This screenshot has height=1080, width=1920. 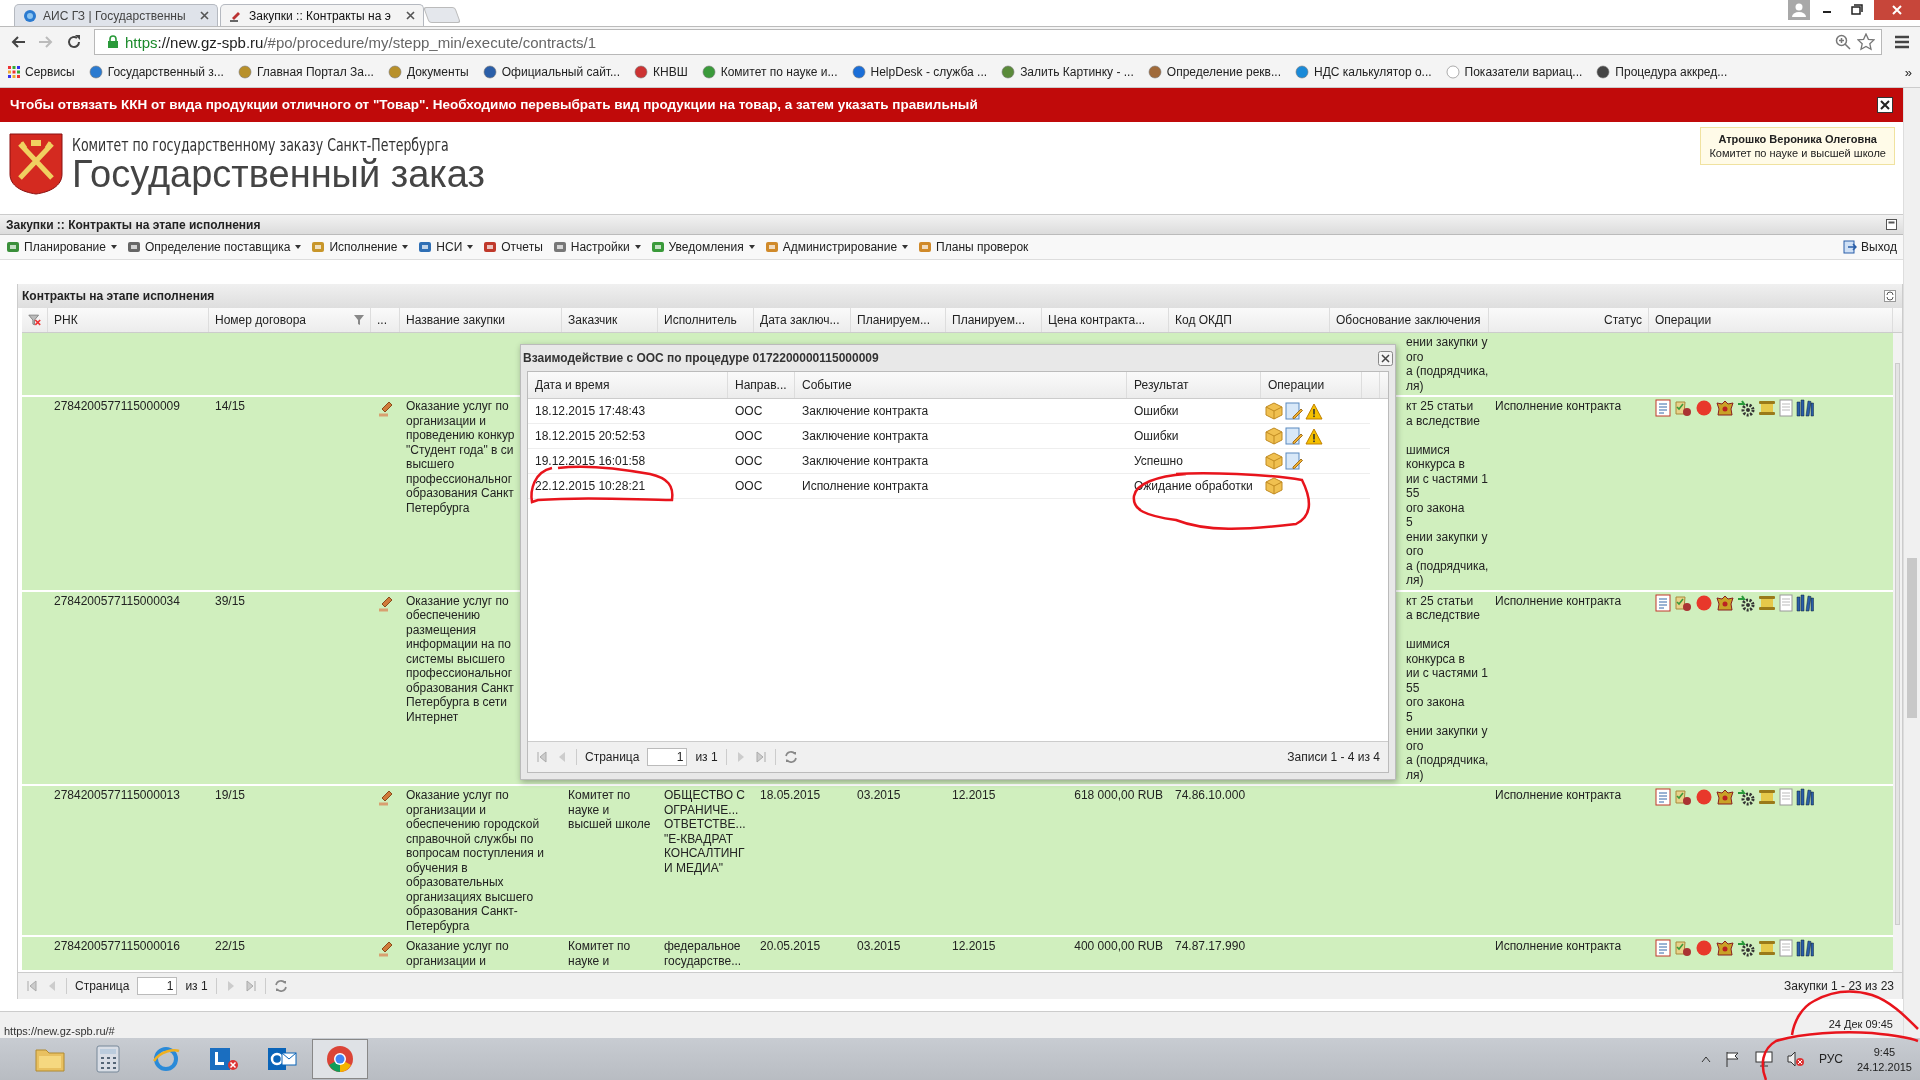 What do you see at coordinates (117, 406) in the screenshot?
I see `table-cell: 2784200577115000009` at bounding box center [117, 406].